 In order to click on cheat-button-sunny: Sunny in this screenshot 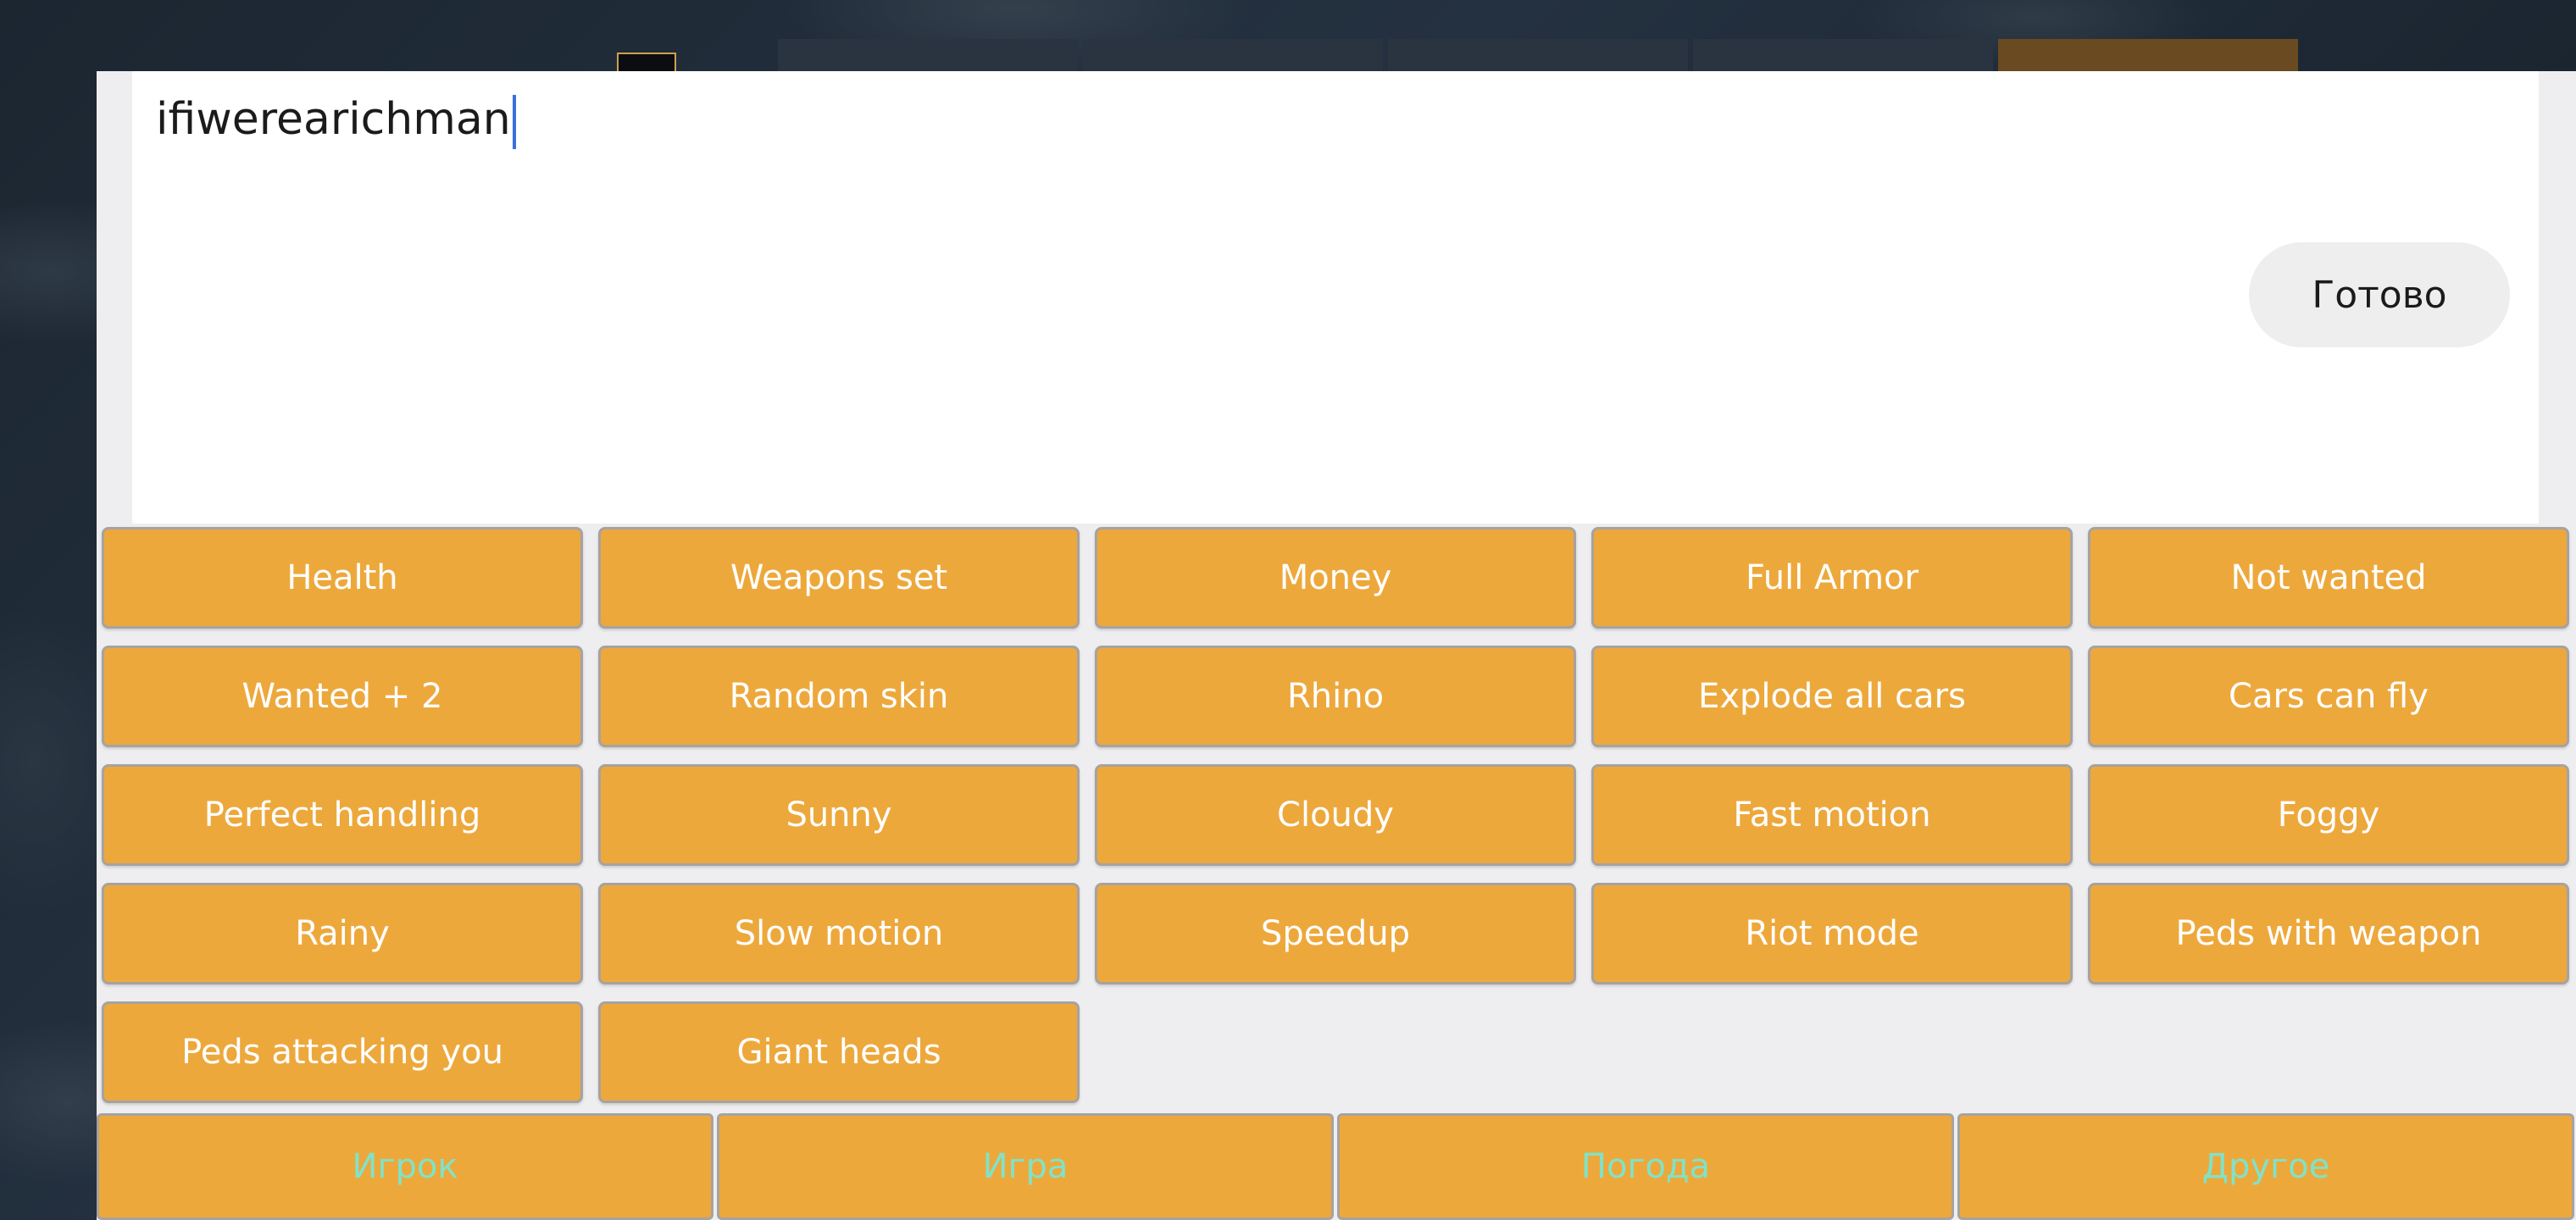, I will do `click(839, 815)`.